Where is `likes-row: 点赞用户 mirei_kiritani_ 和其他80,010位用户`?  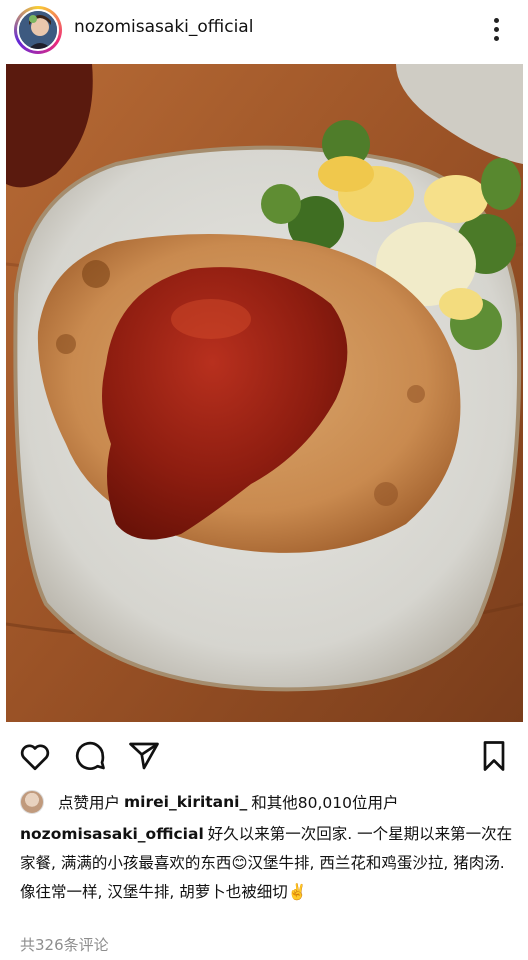 likes-row: 点赞用户 mirei_kiritani_ 和其他80,010位用户 is located at coordinates (209, 802).